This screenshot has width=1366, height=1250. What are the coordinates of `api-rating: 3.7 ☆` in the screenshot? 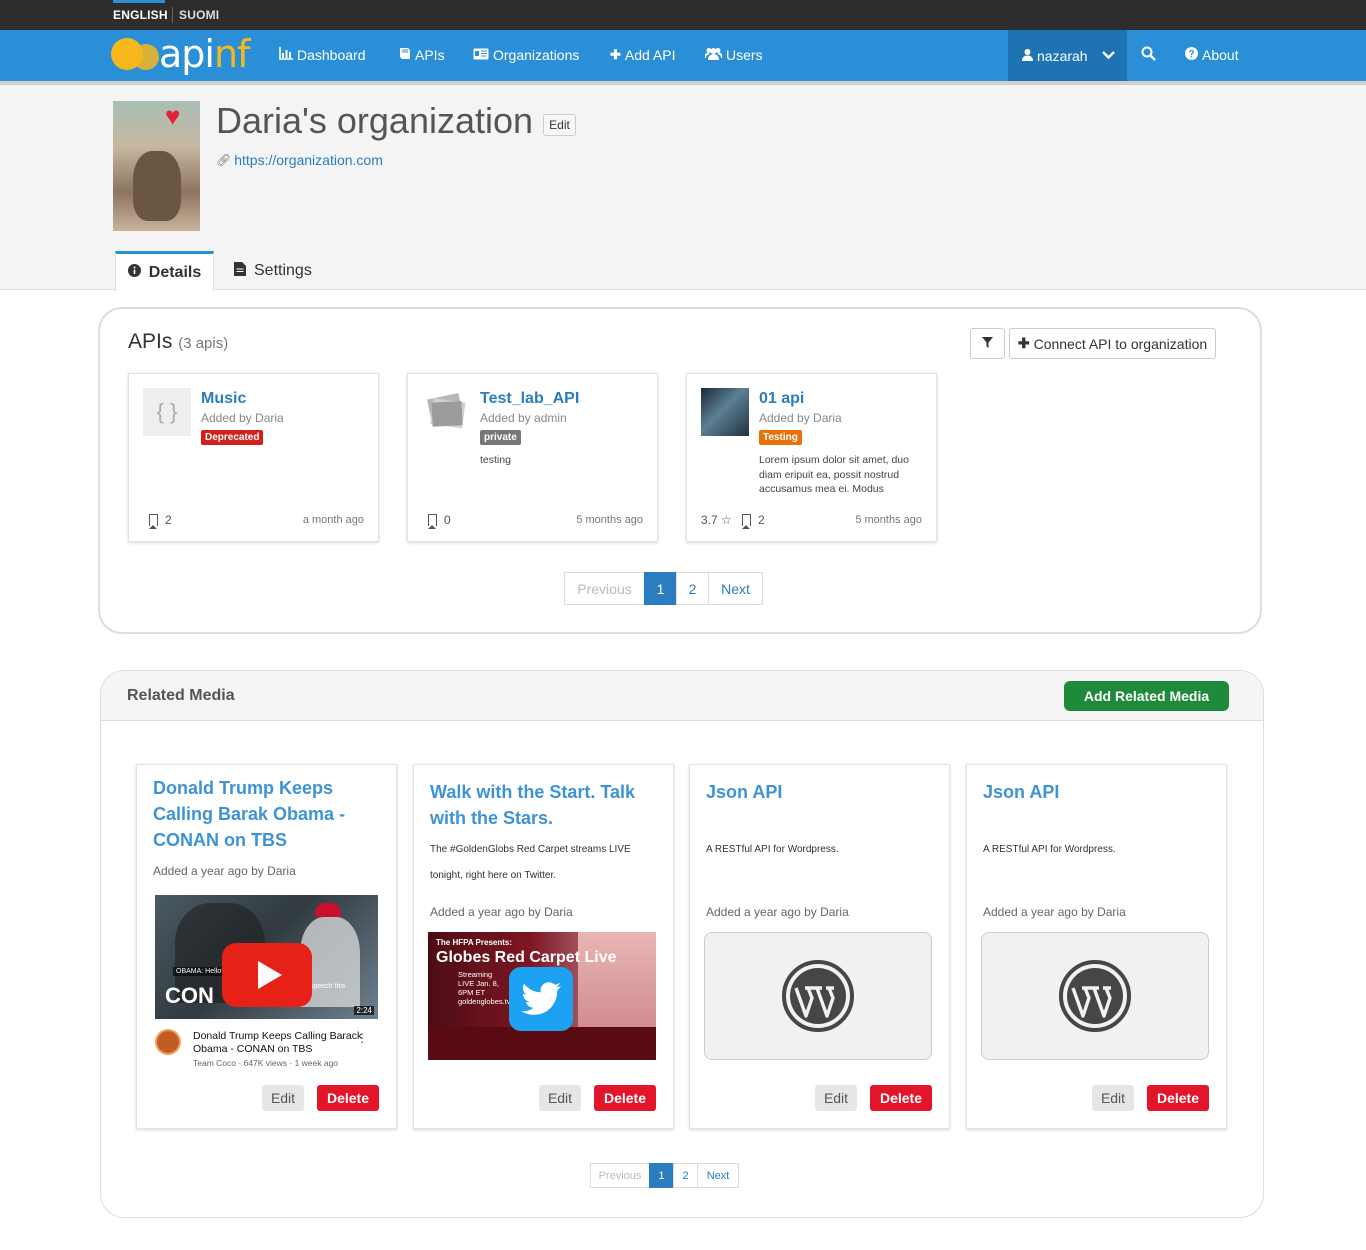 It's located at (716, 520).